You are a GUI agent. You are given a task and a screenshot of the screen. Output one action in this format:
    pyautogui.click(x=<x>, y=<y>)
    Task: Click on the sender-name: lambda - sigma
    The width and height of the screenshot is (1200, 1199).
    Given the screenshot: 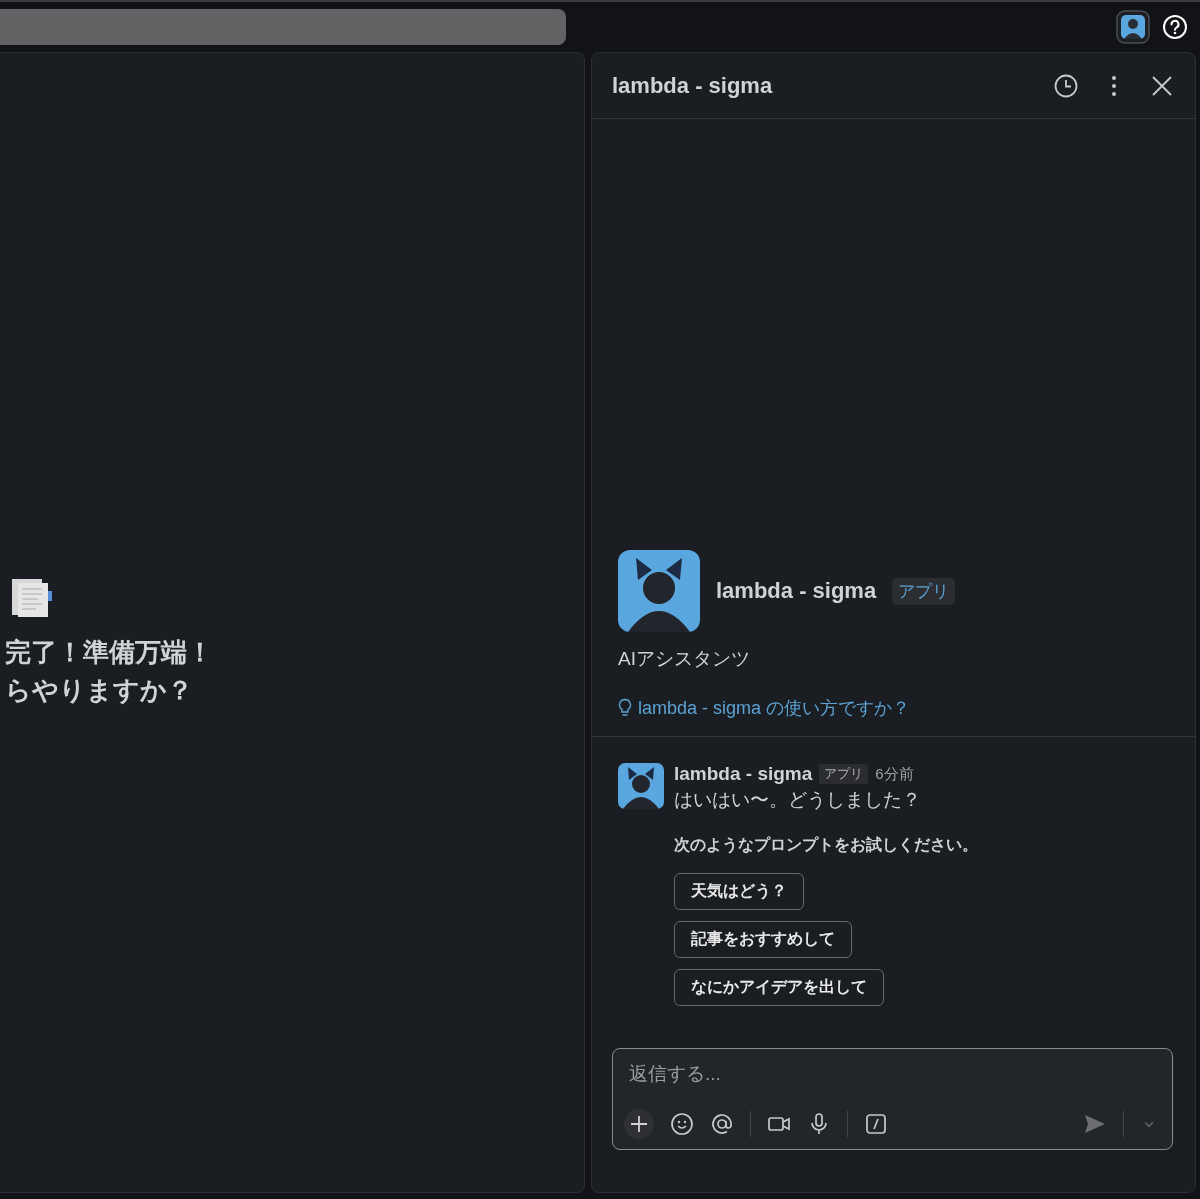 What is the action you would take?
    pyautogui.click(x=743, y=774)
    